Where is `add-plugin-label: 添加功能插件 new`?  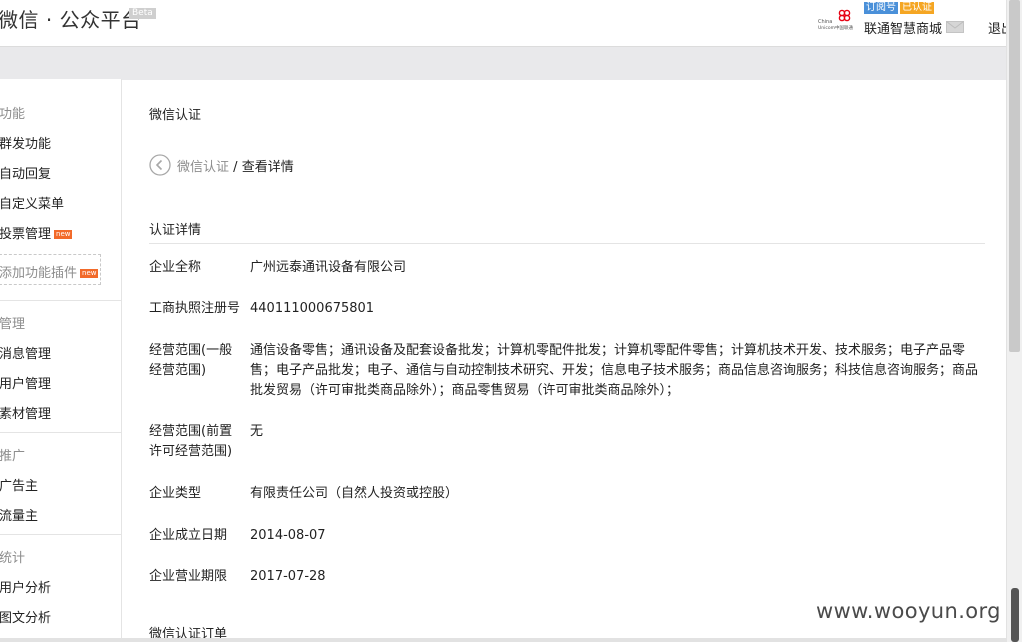 add-plugin-label: 添加功能插件 new is located at coordinates (49, 271).